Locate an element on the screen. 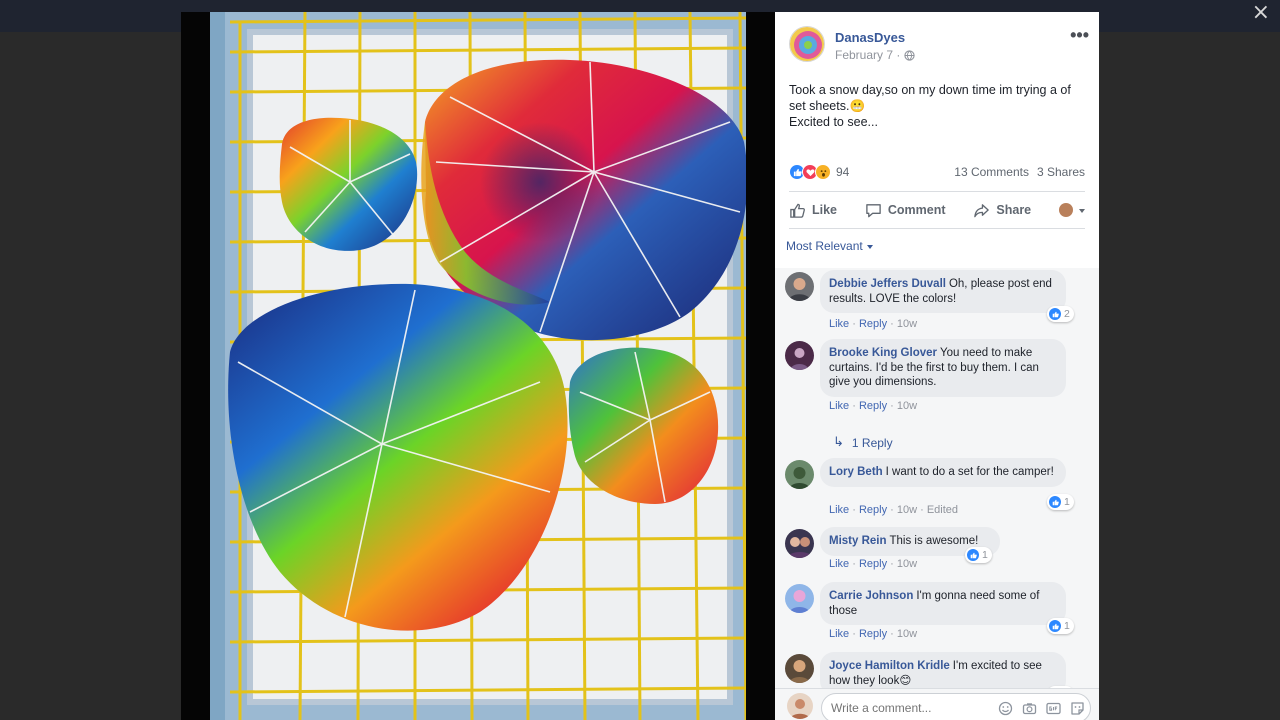 Image resolution: width=1280 pixels, height=720 pixels. thumbs-up-icon is located at coordinates (797, 210).